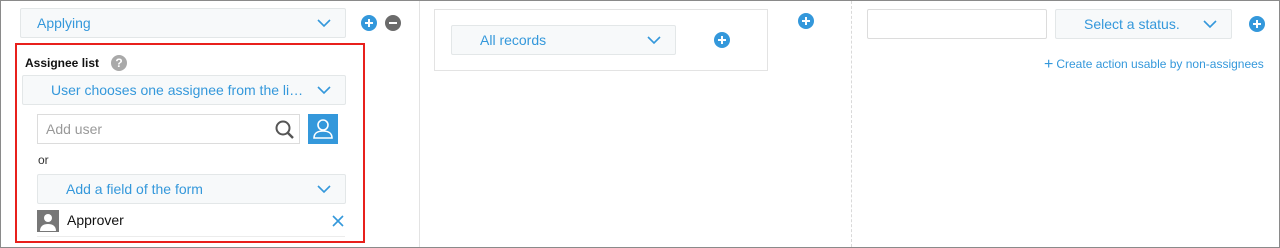  I want to click on user-search-button, so click(285, 129).